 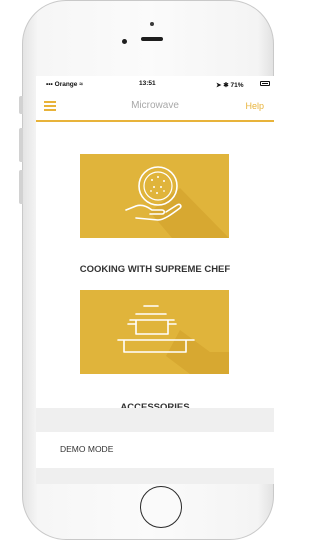 I want to click on cookware-icon, so click(x=156, y=329).